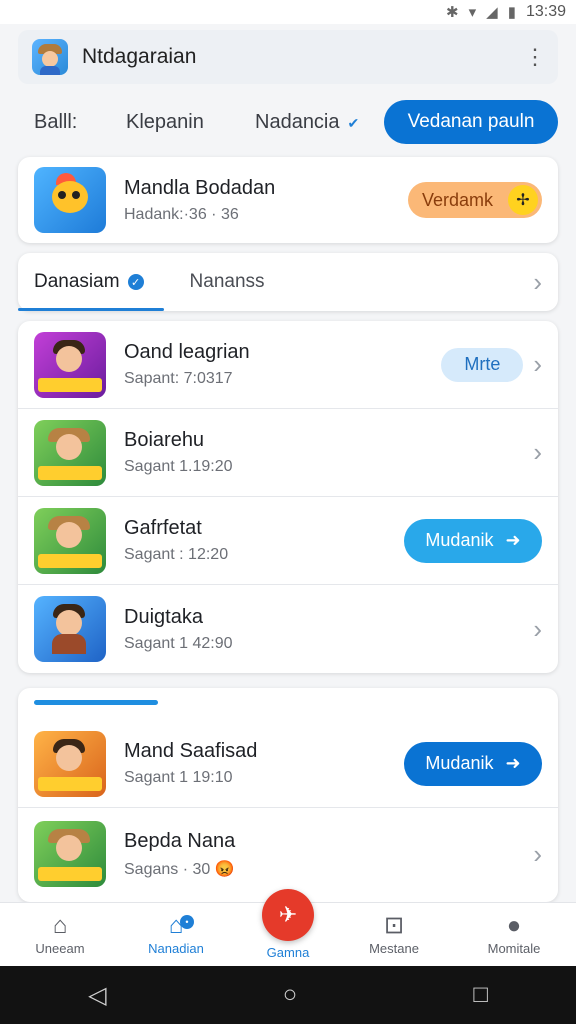 The image size is (576, 1024). What do you see at coordinates (167, 869) in the screenshot?
I see `item-subtitle-text: Sagans · 30` at bounding box center [167, 869].